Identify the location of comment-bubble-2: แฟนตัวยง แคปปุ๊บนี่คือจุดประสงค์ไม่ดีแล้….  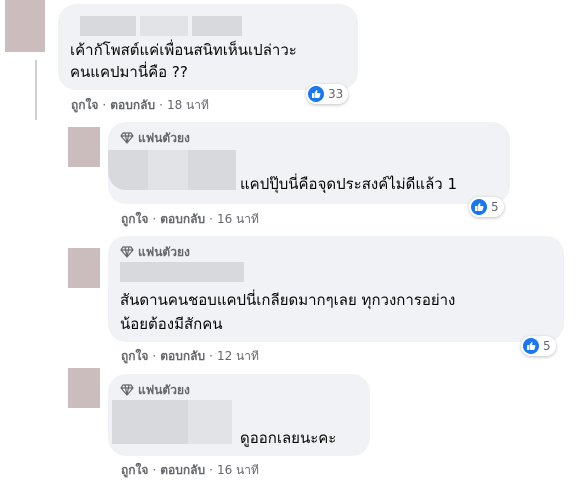
(309, 163).